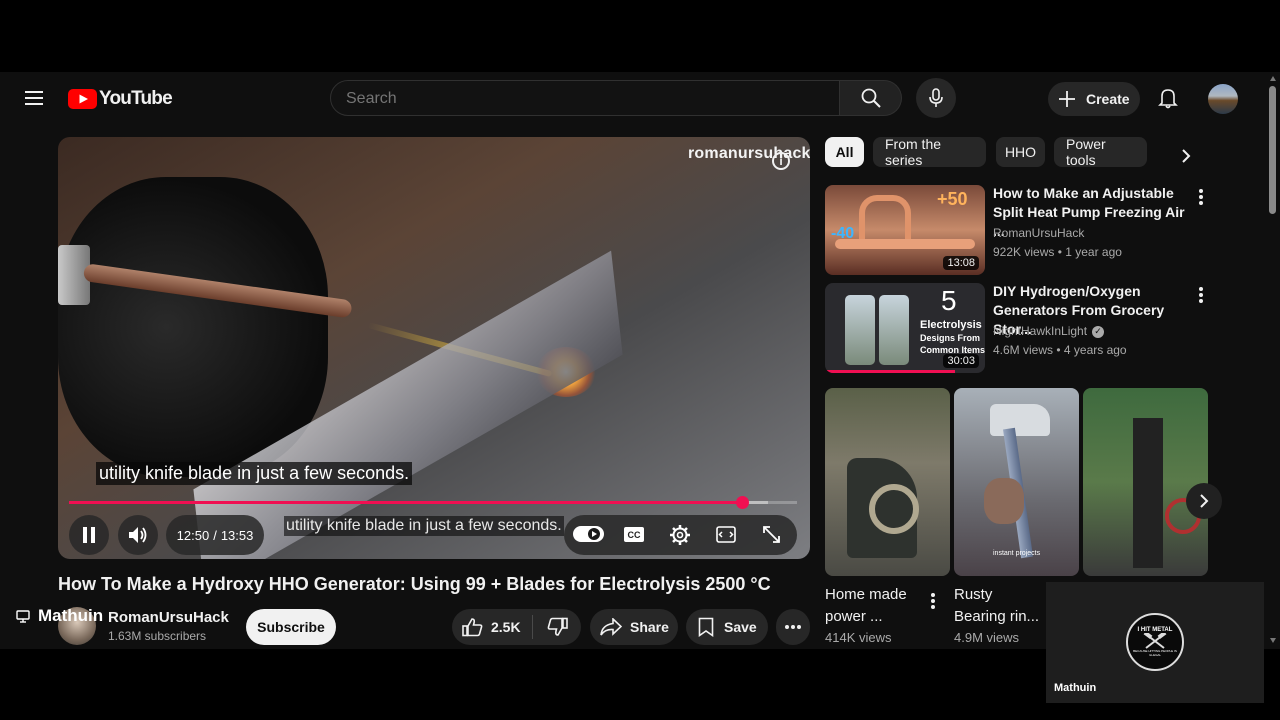 This screenshot has width=1280, height=720. I want to click on volume-button, so click(138, 535).